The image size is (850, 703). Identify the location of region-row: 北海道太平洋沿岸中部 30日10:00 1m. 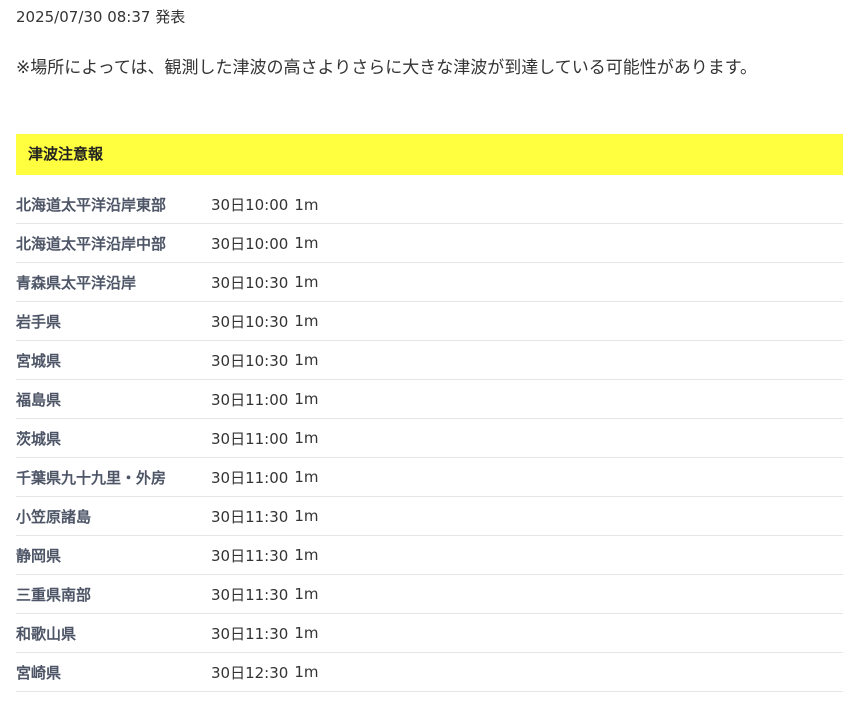
(429, 243).